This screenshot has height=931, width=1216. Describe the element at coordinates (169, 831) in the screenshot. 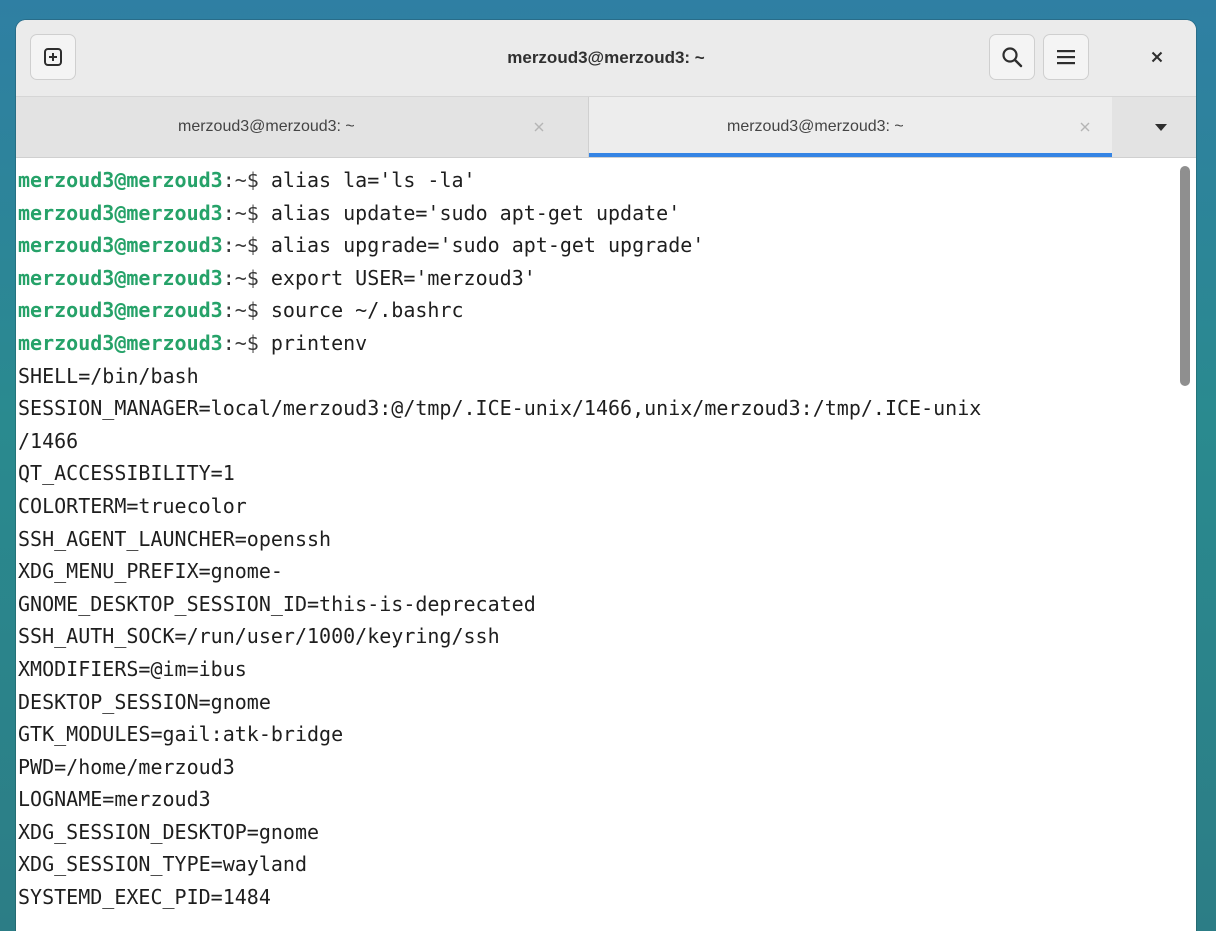

I see `output-line: XDG_SESSION_DESKTOP=gnome` at that location.